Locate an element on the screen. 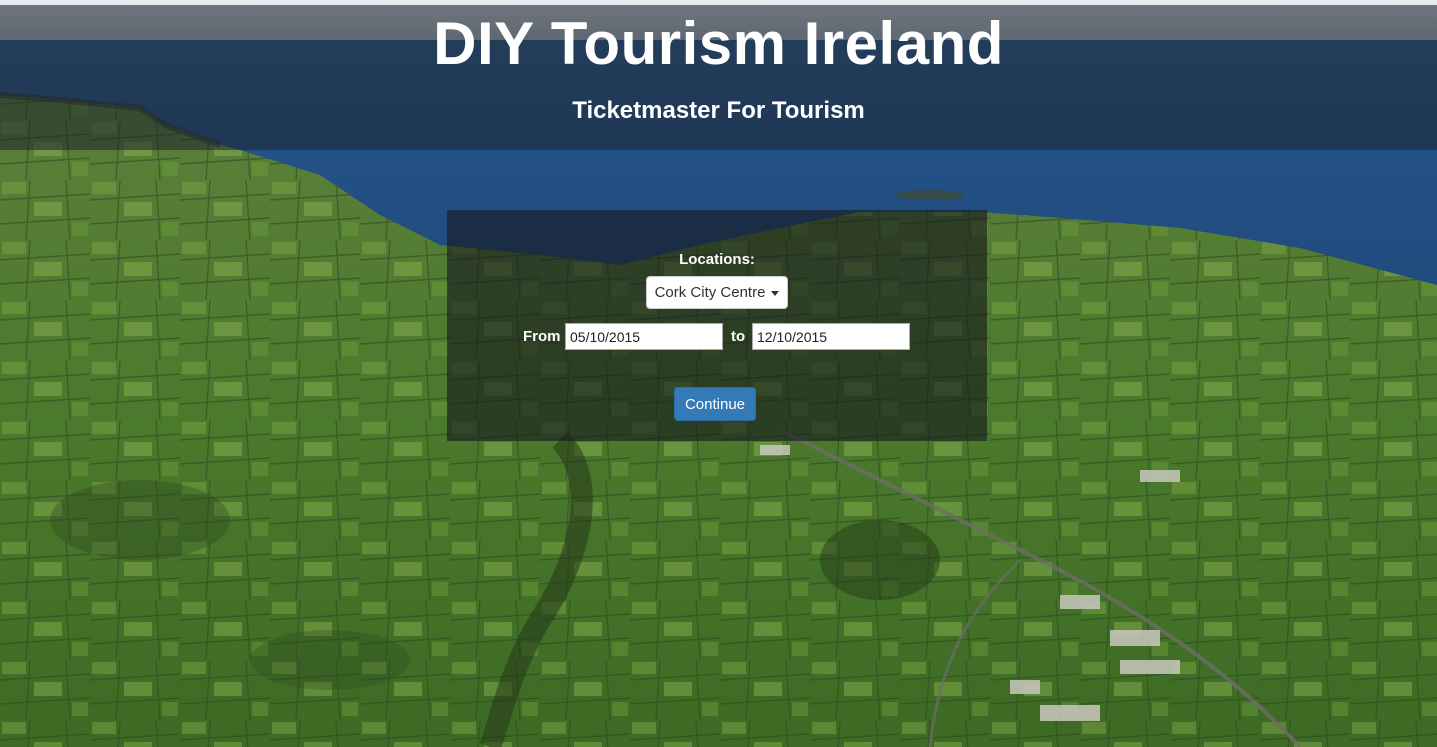 This screenshot has height=747, width=1437. caret-down-icon is located at coordinates (775, 293).